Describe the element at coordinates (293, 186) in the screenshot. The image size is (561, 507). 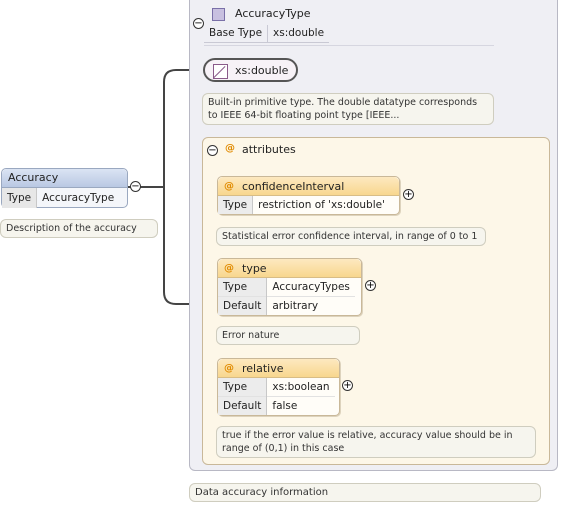
I see `attribute-name: confidenceInterval` at that location.